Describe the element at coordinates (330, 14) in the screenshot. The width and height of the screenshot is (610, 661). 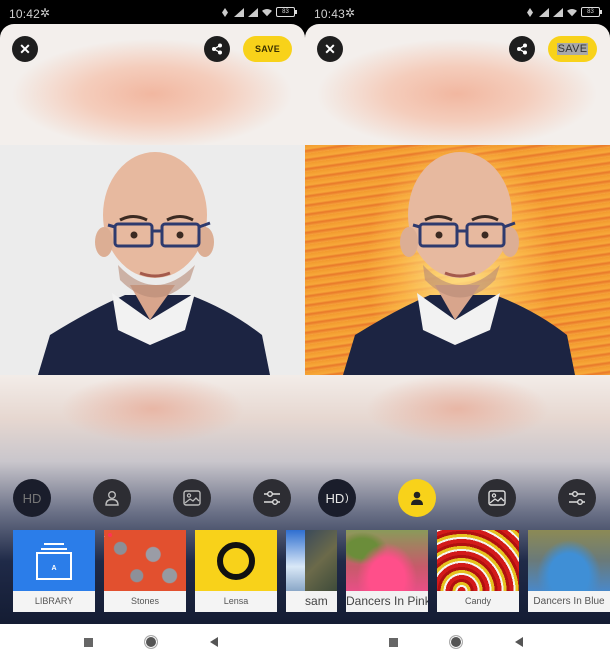
I see `status-time: 10:43` at that location.